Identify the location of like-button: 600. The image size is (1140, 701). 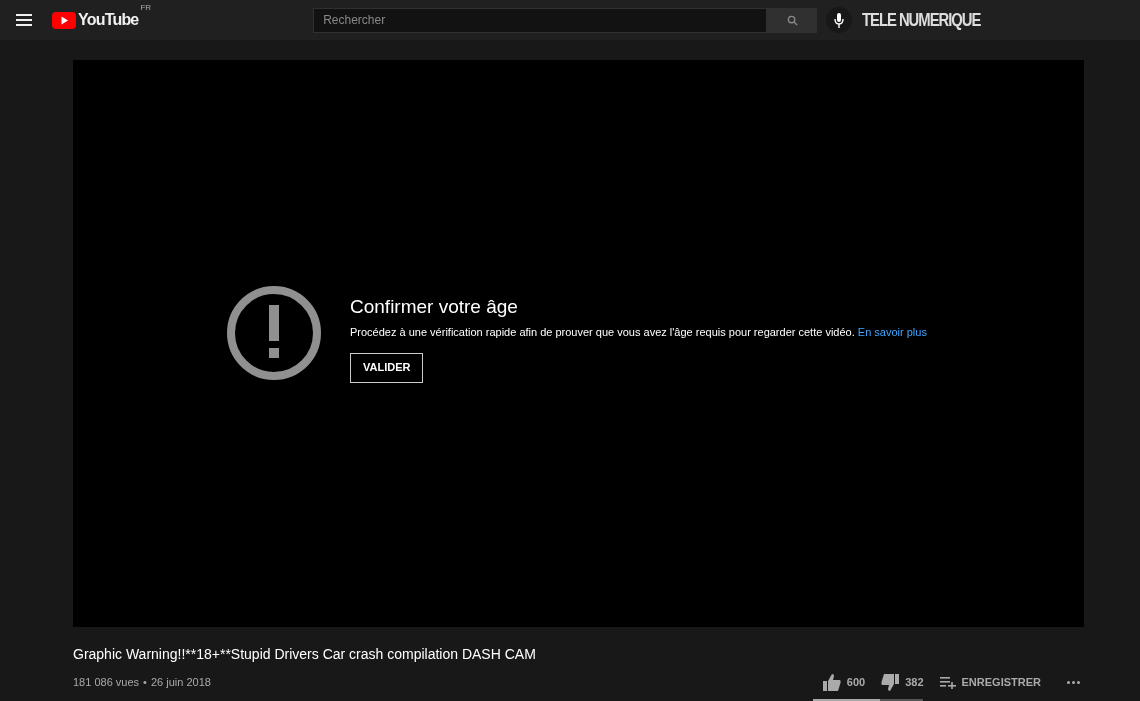
(844, 682).